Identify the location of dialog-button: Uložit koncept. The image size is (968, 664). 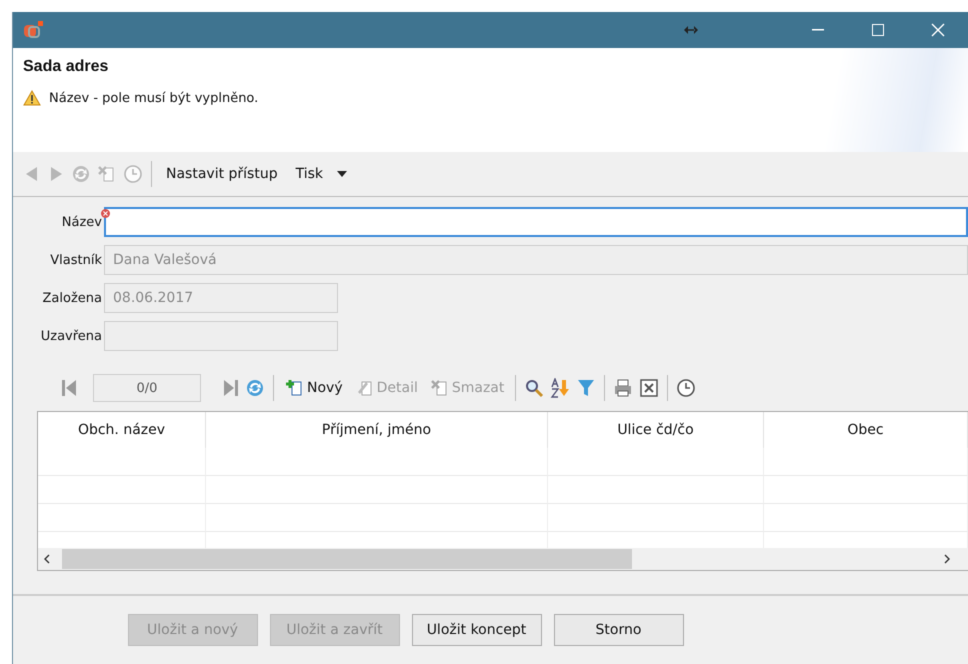
(477, 630).